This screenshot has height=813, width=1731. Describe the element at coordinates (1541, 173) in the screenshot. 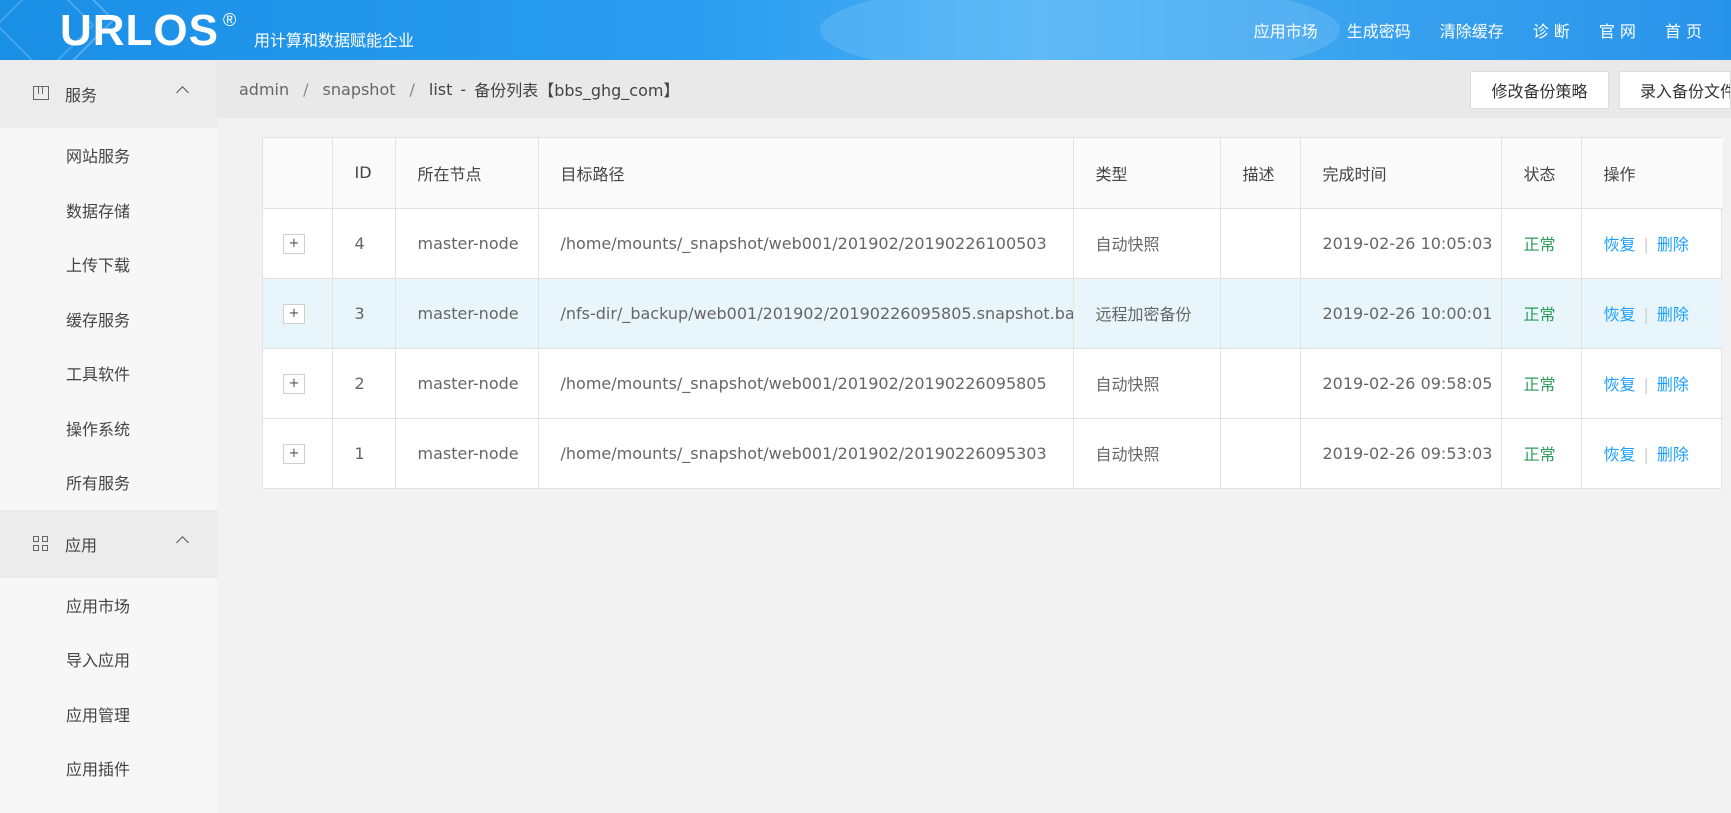

I see `column-header-status: 状态` at that location.